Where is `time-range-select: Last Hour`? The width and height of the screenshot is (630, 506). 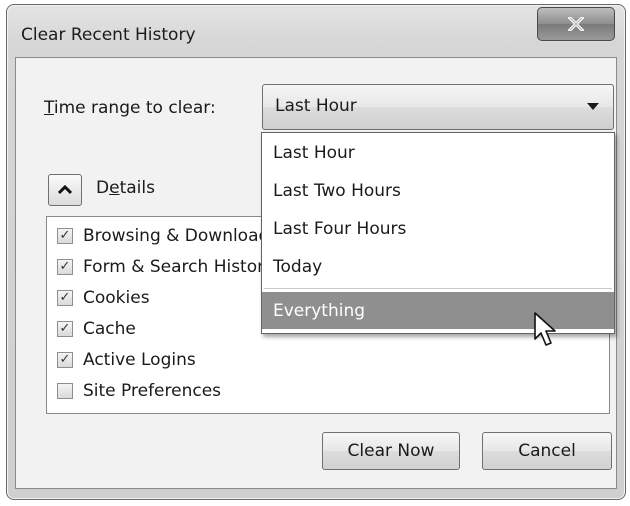 time-range-select: Last Hour is located at coordinates (438, 107).